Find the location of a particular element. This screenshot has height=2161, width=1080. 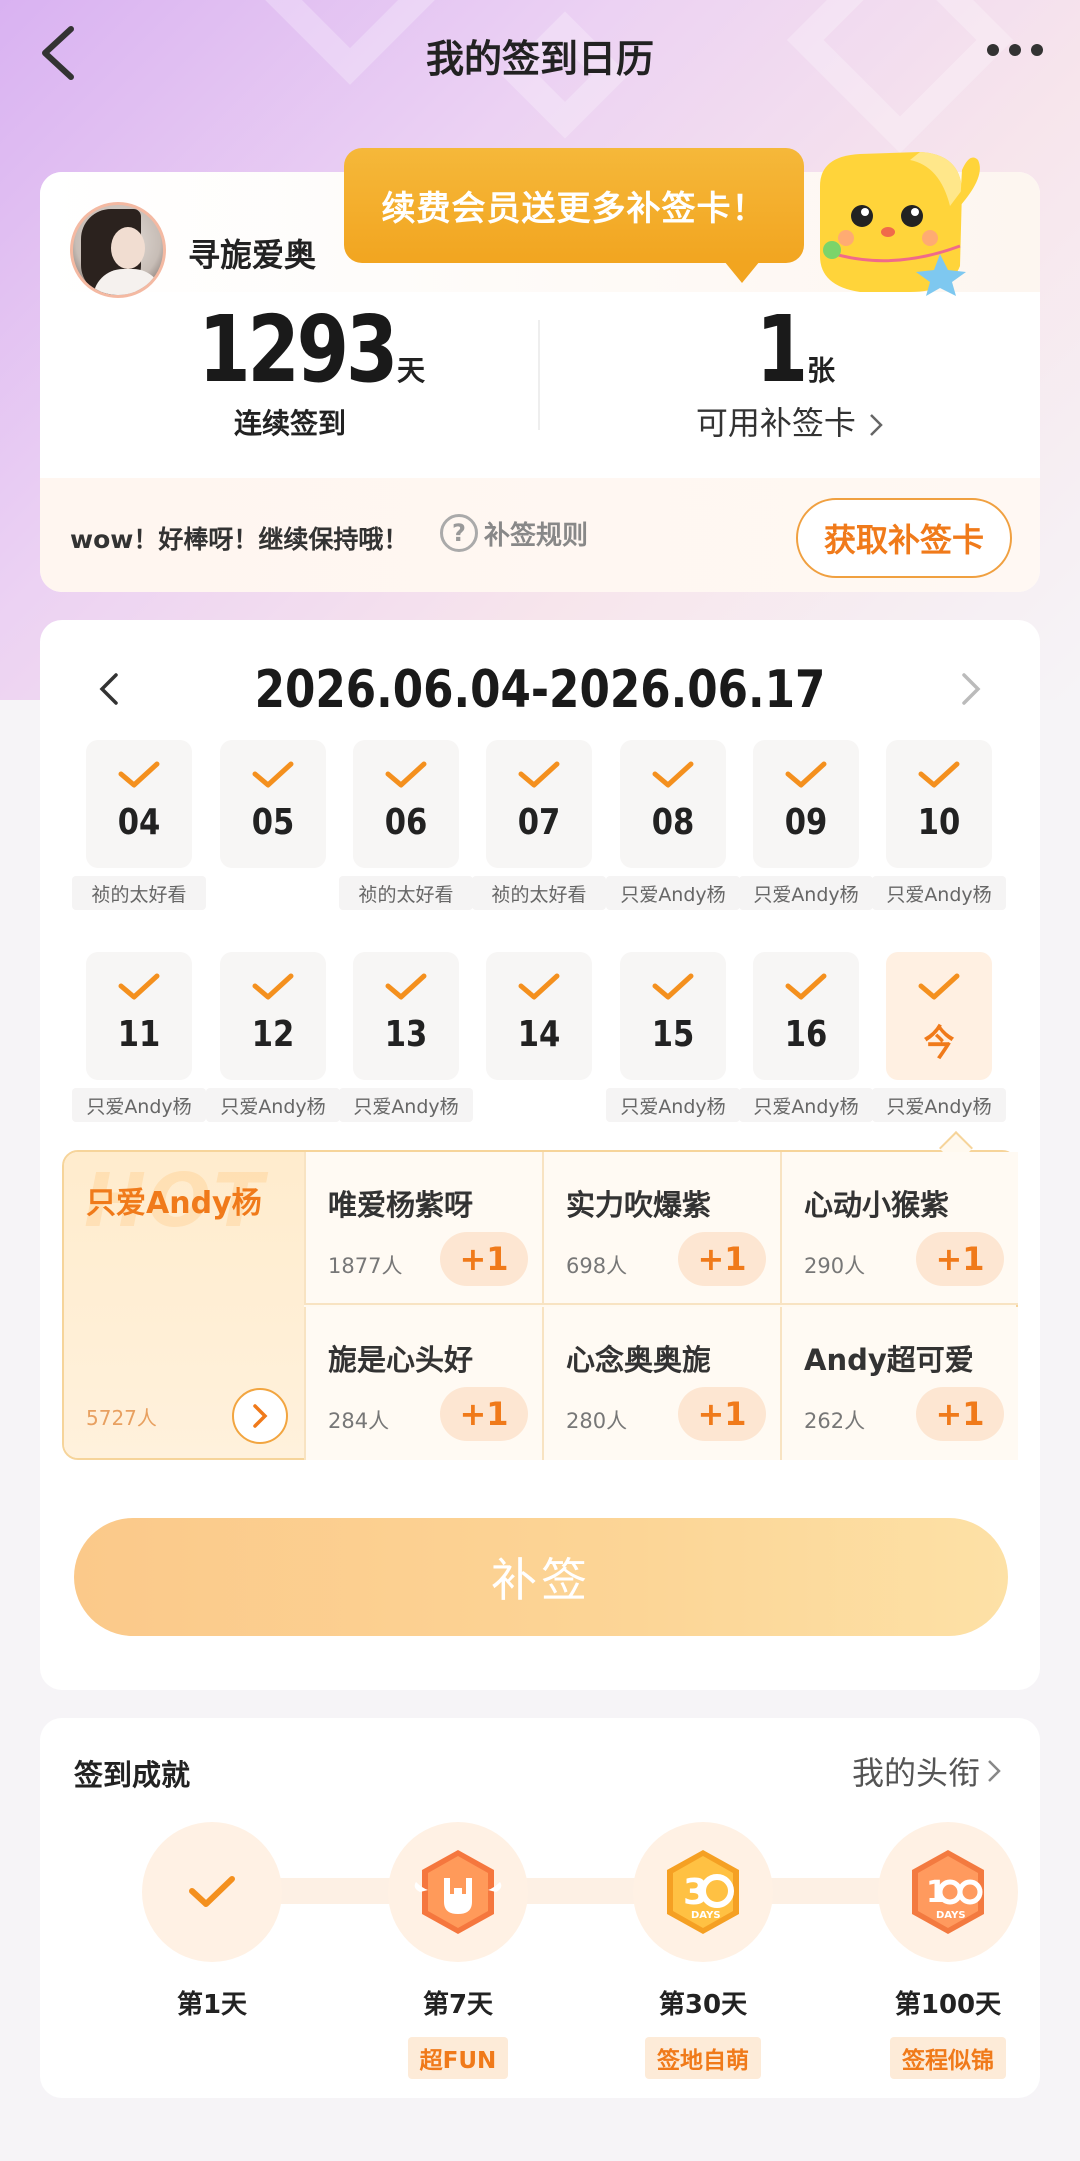

makeup-signin-button: 补签 is located at coordinates (541, 1577).